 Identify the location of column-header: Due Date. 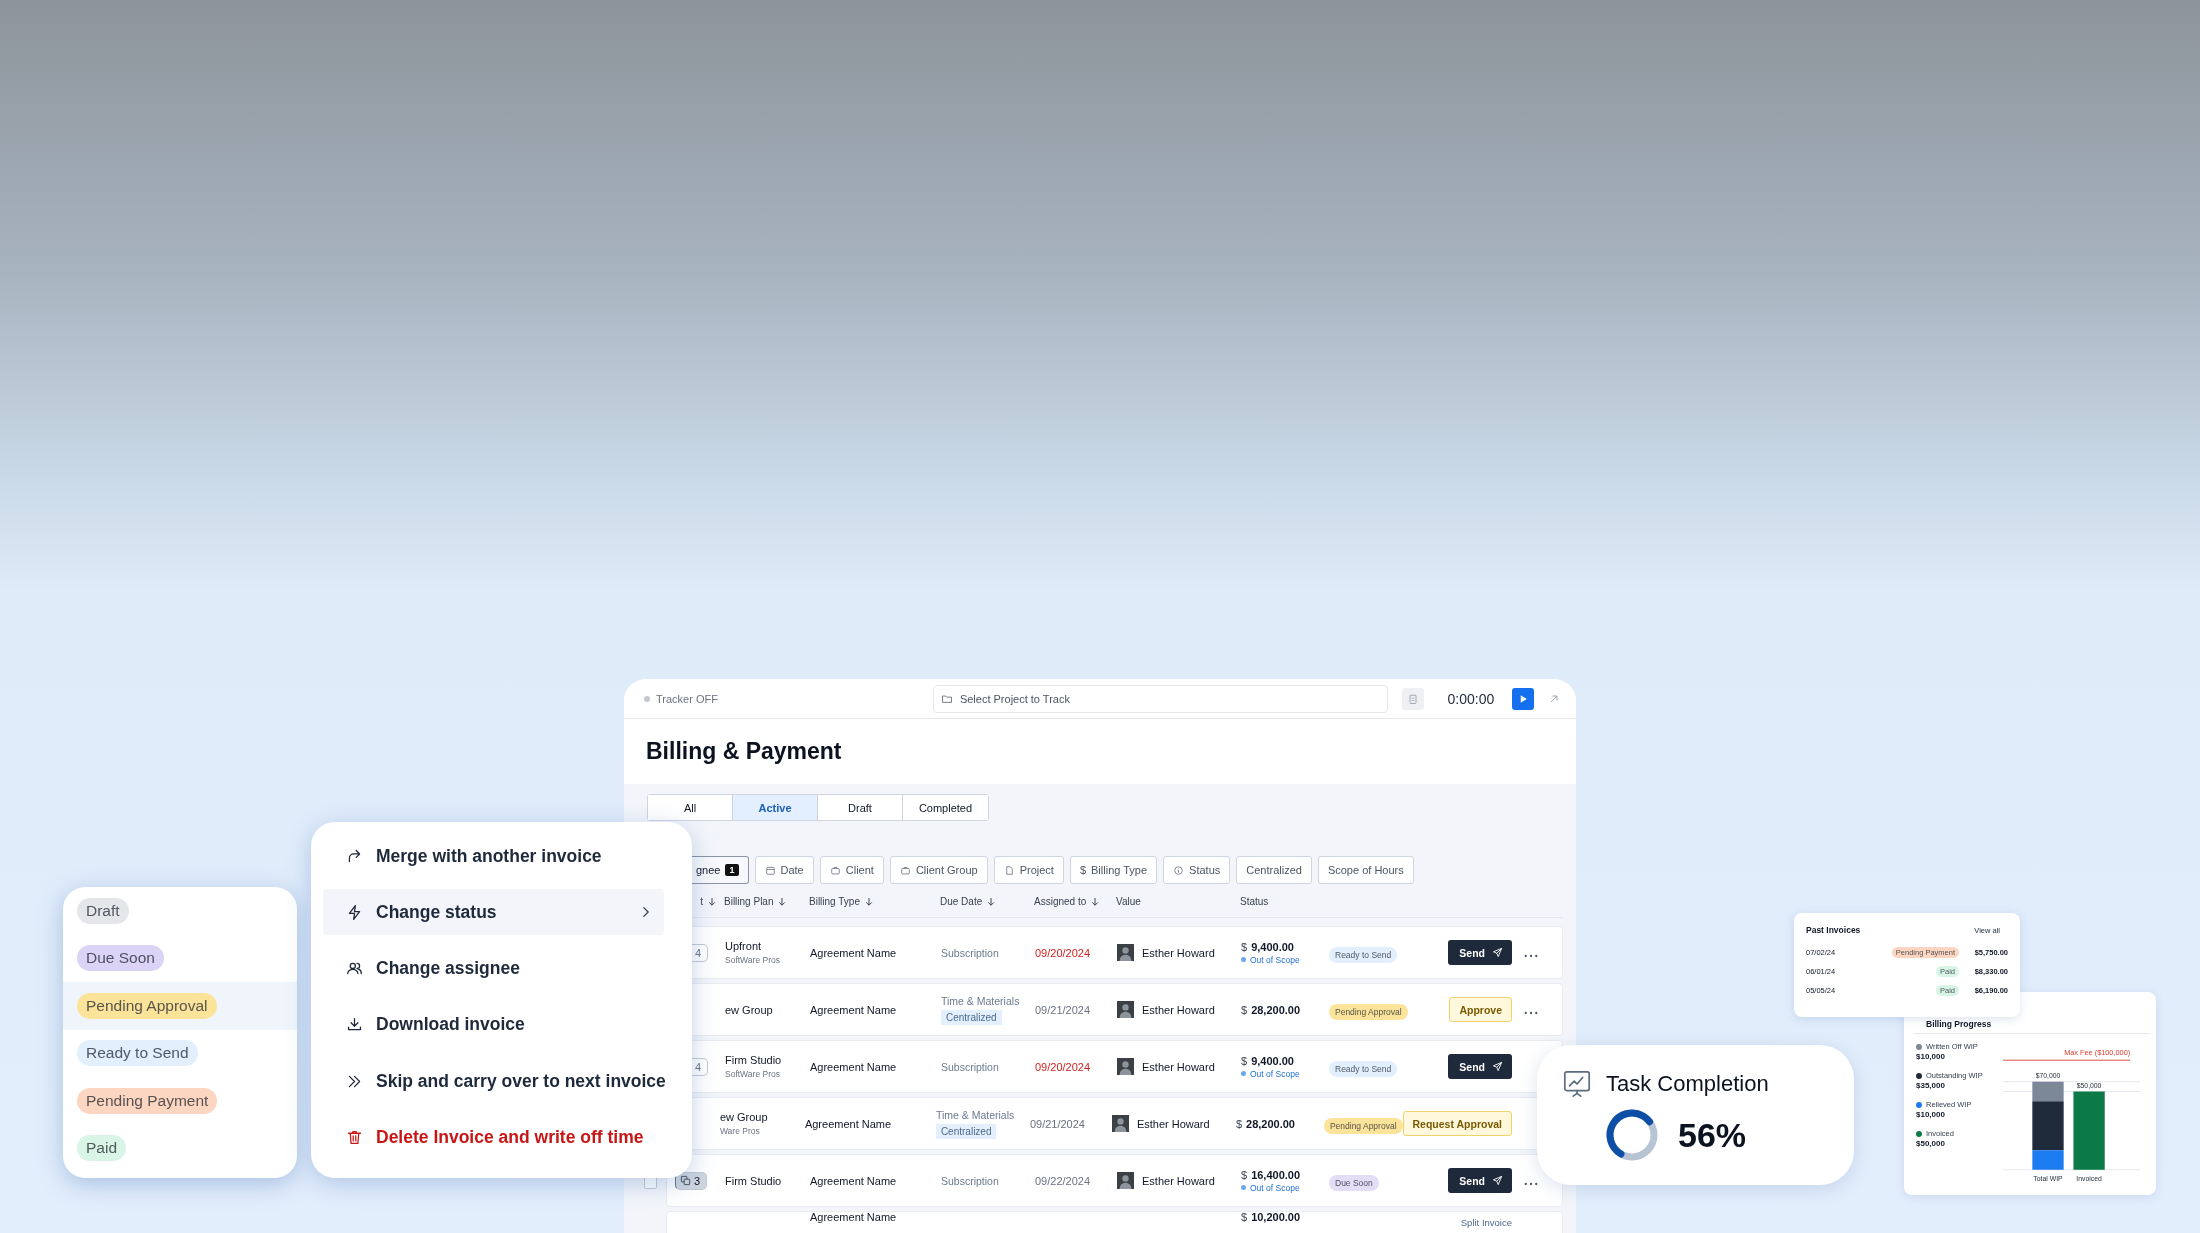
(987, 901).